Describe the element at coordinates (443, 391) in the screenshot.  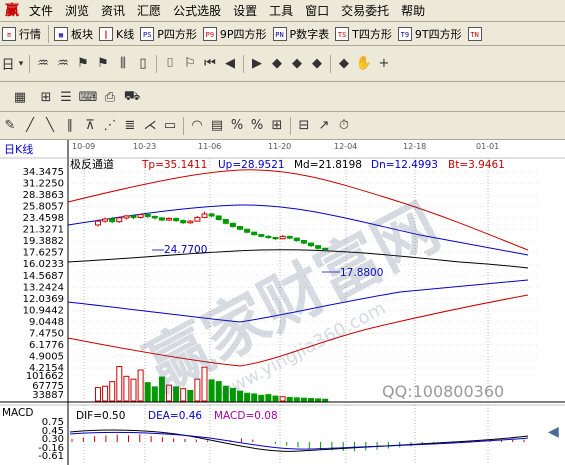
I see `qq-watermark: QQ:100800360` at that location.